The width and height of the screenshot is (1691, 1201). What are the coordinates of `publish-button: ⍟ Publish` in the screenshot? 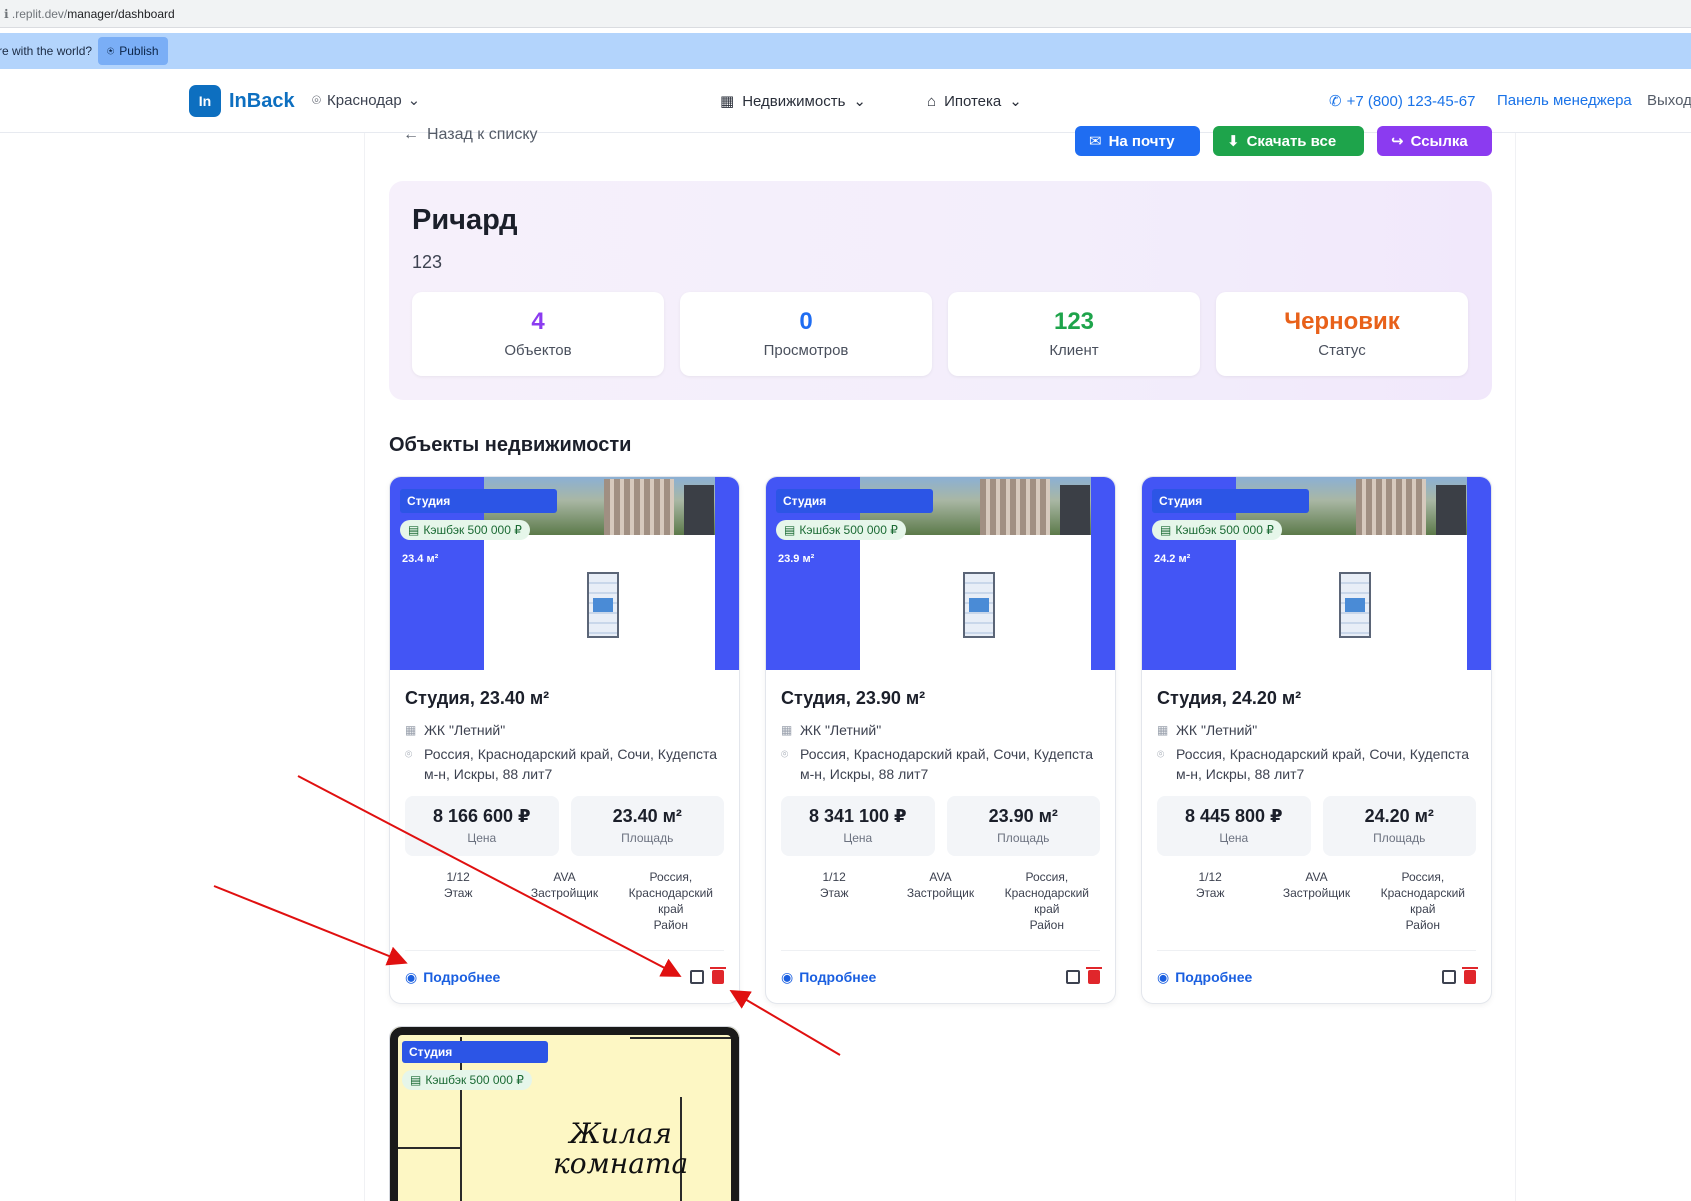 It's located at (133, 51).